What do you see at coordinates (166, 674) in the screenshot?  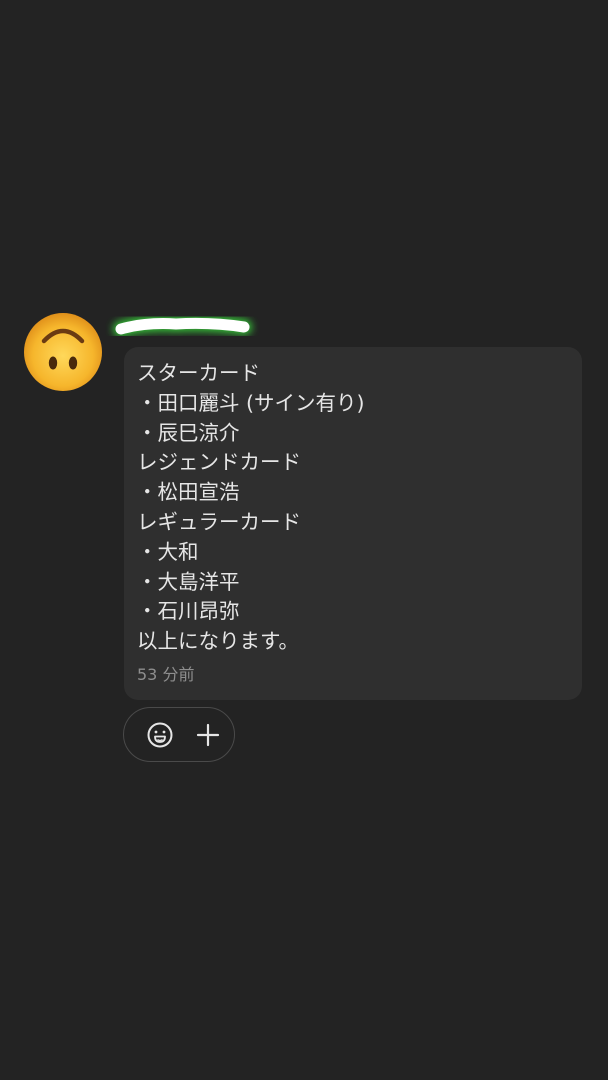 I see `message-timestamp: 53 分前` at bounding box center [166, 674].